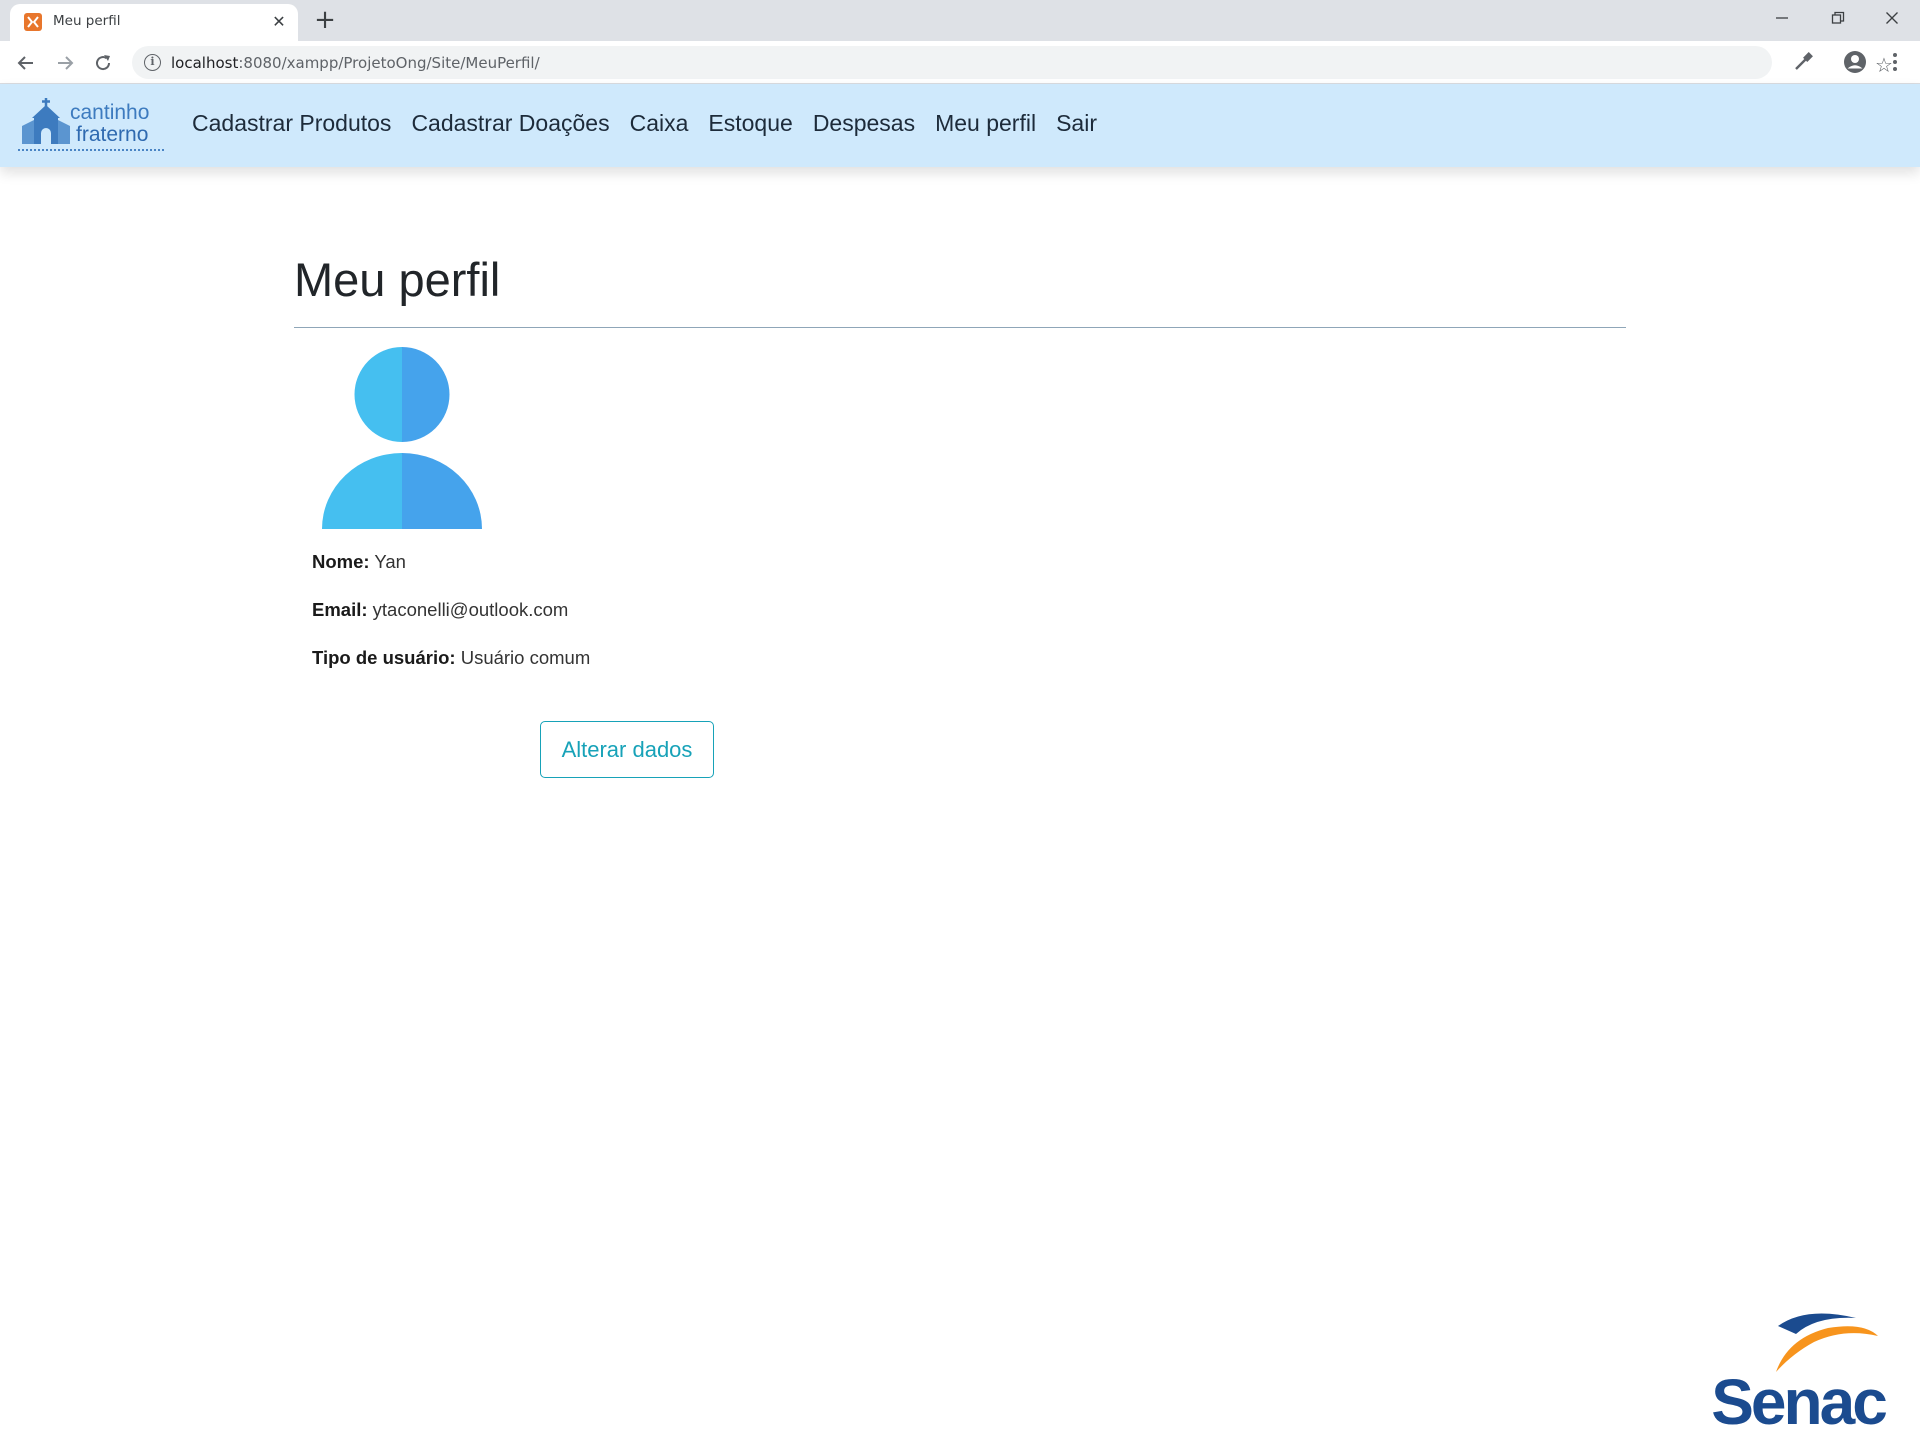 Image resolution: width=1920 pixels, height=1440 pixels. What do you see at coordinates (46, 121) in the screenshot?
I see `church-icon` at bounding box center [46, 121].